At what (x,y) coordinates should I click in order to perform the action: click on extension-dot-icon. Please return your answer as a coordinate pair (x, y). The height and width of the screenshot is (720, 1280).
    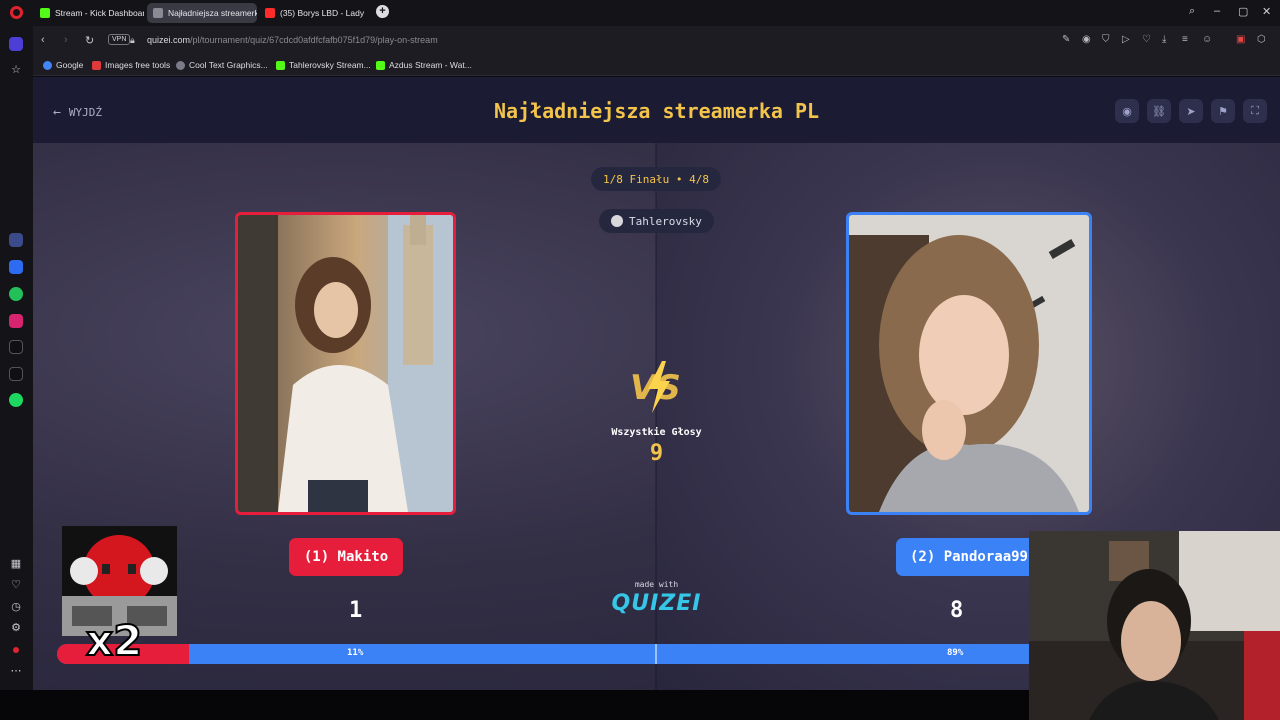
    Looking at the image, I should click on (16, 650).